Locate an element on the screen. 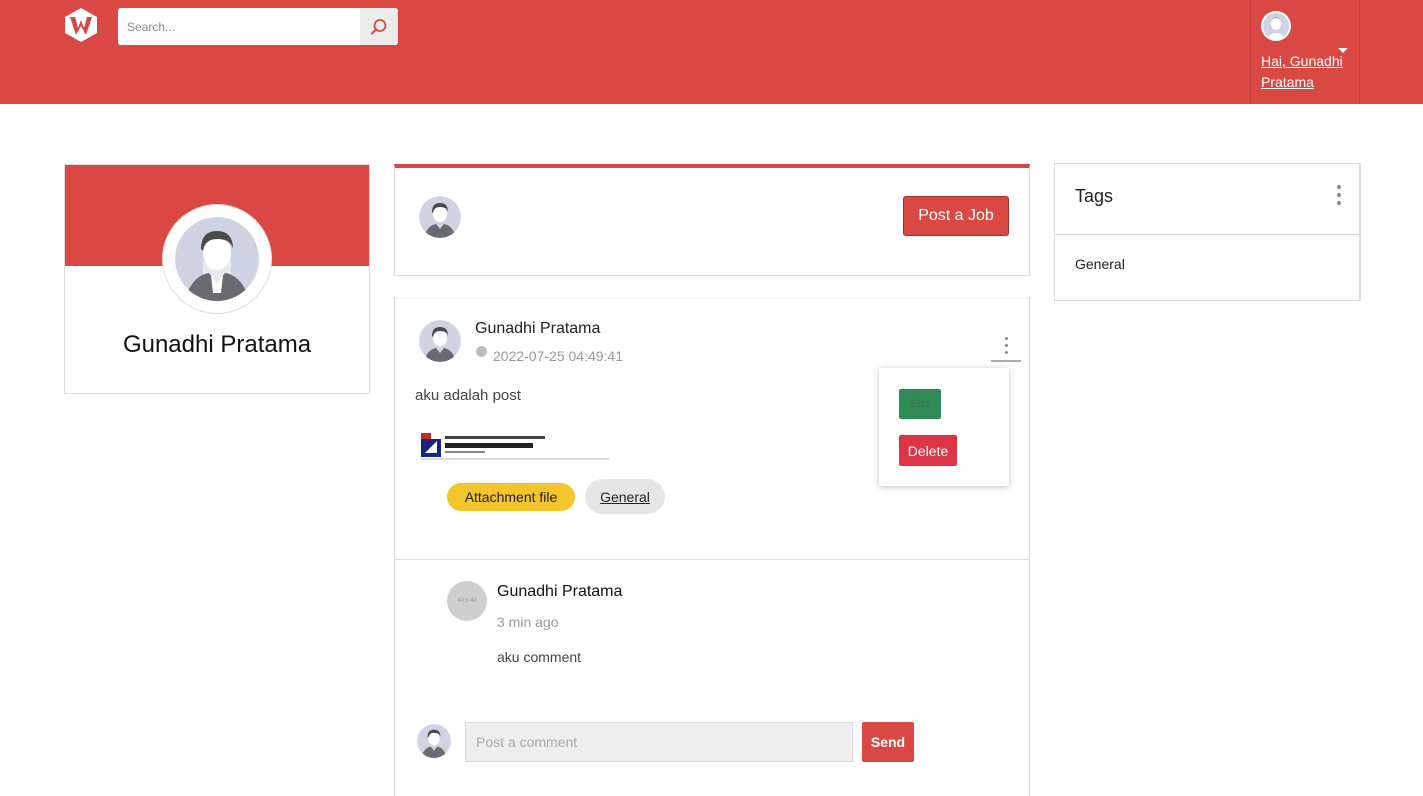  post-author-name: Gunadhi Pratama is located at coordinates (538, 328).